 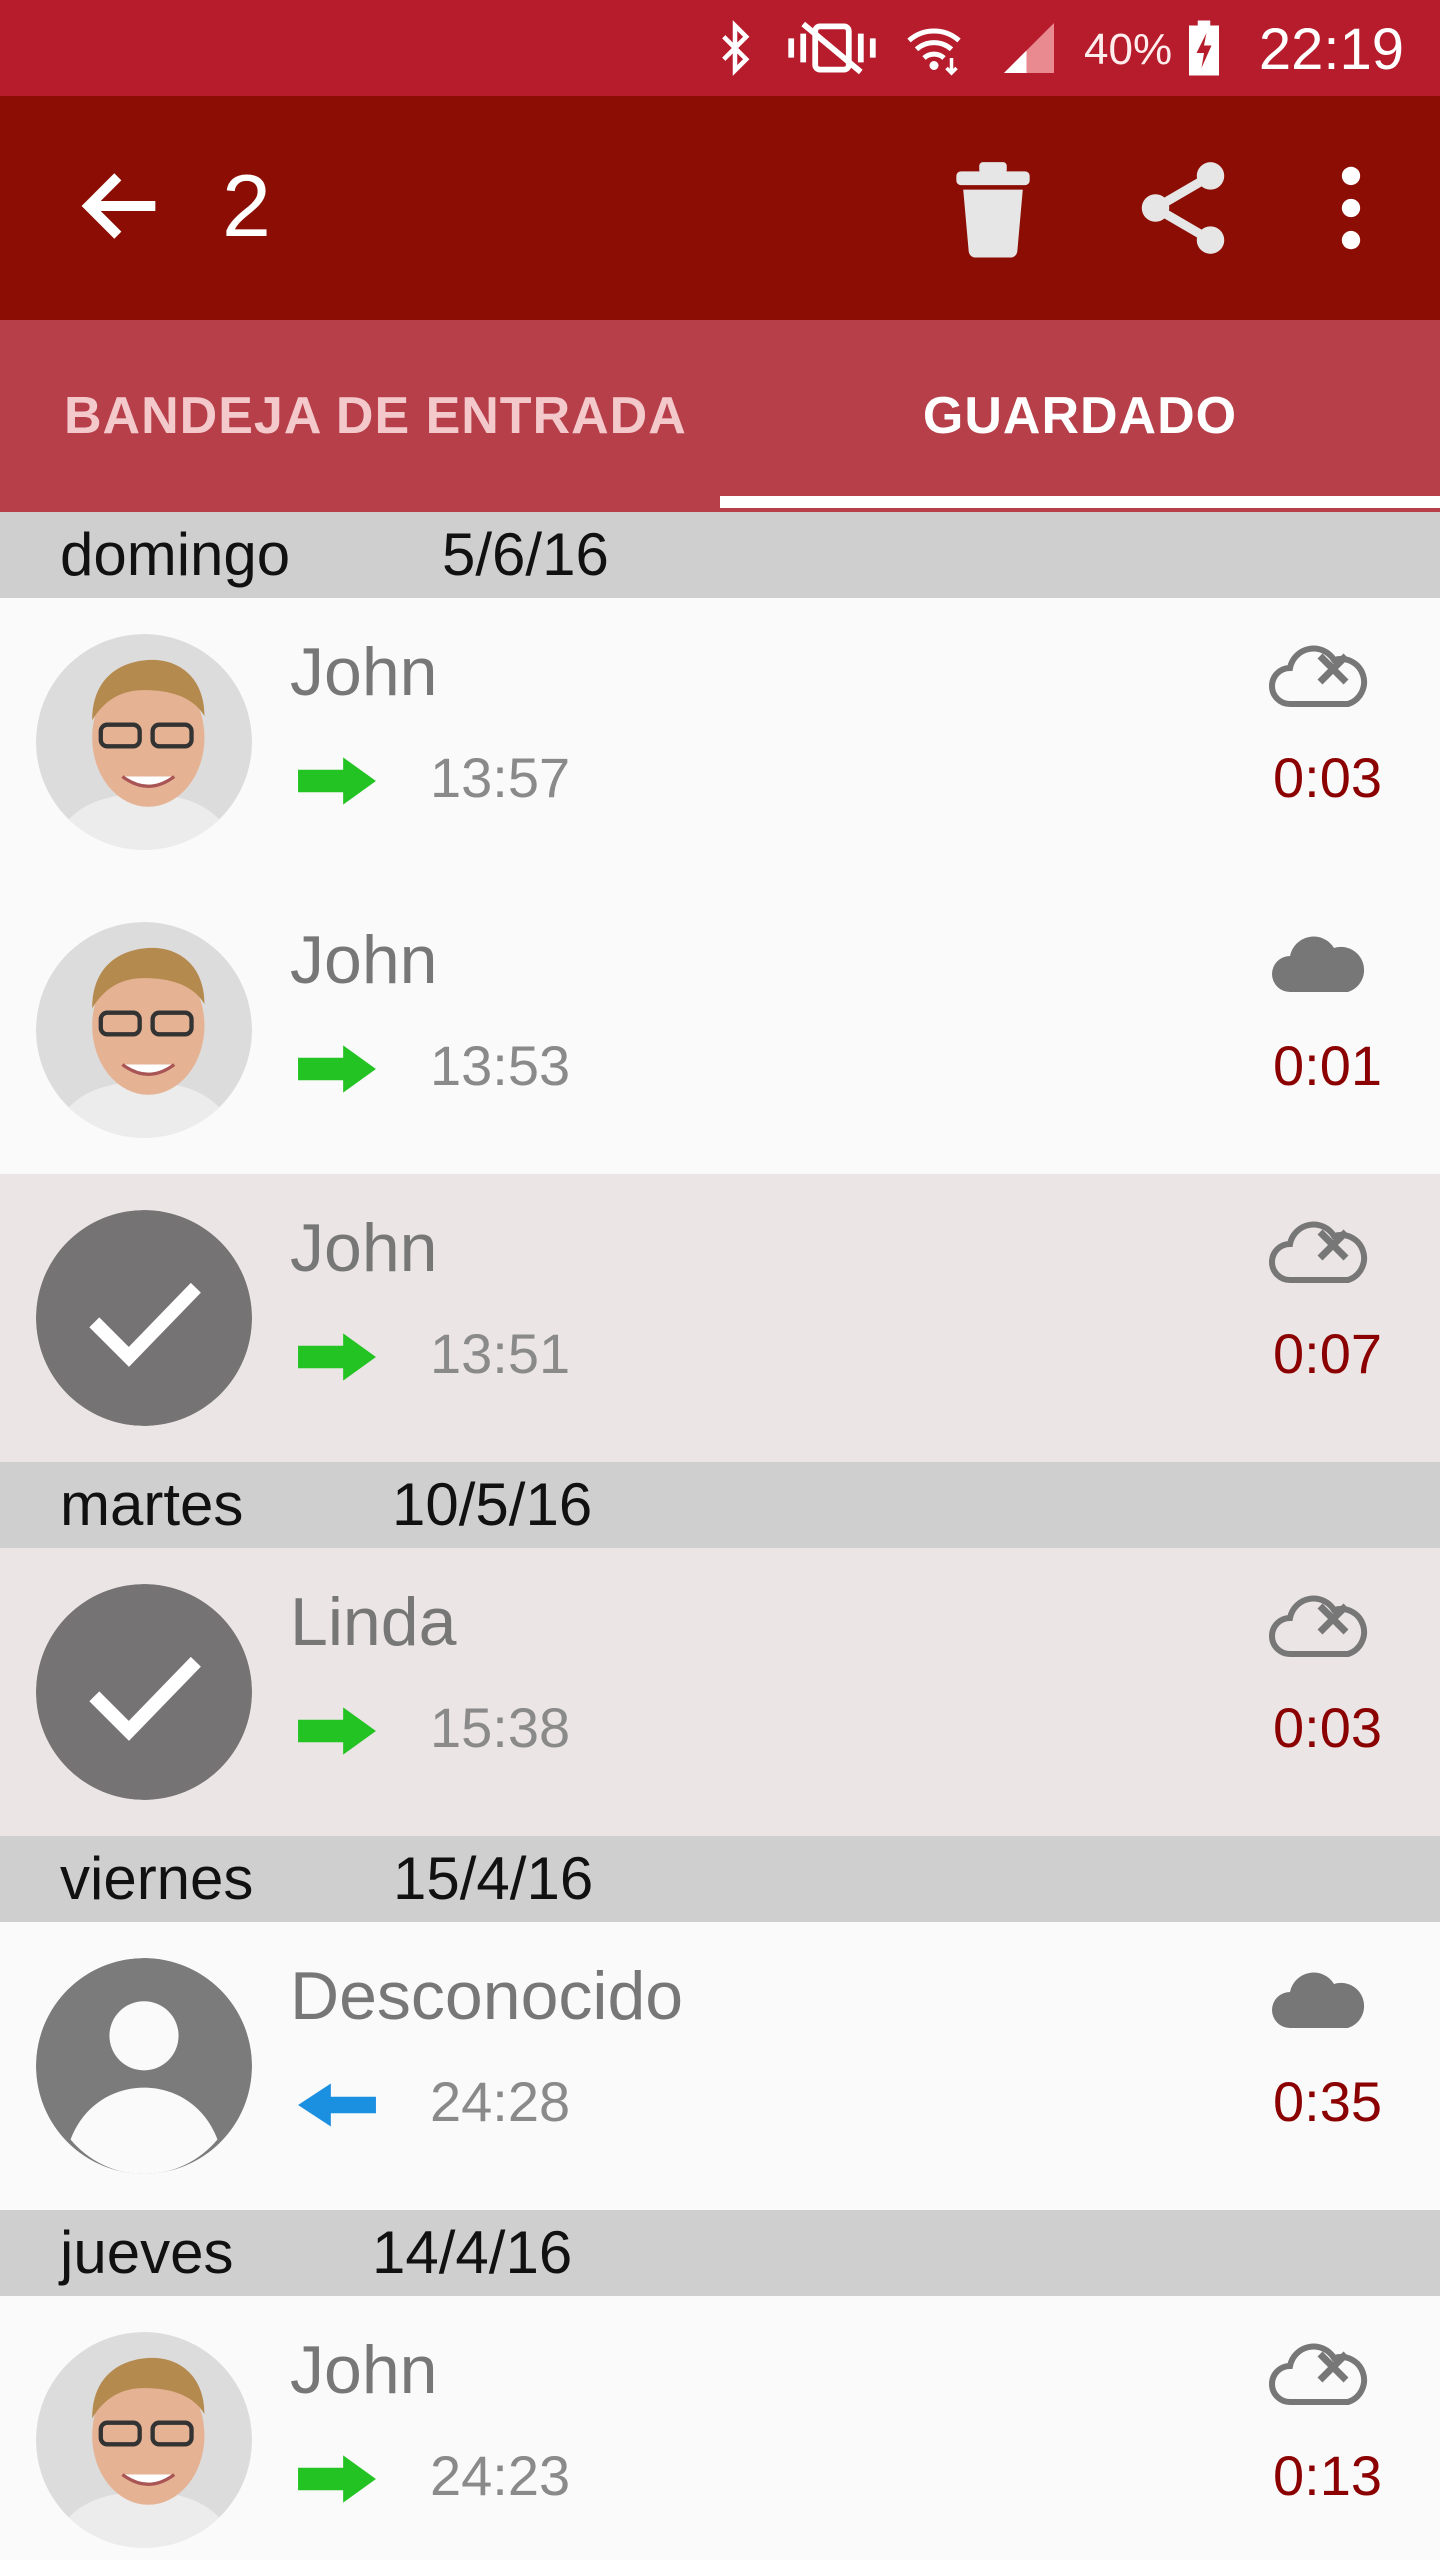 I want to click on person-icon, so click(x=144, y=2066).